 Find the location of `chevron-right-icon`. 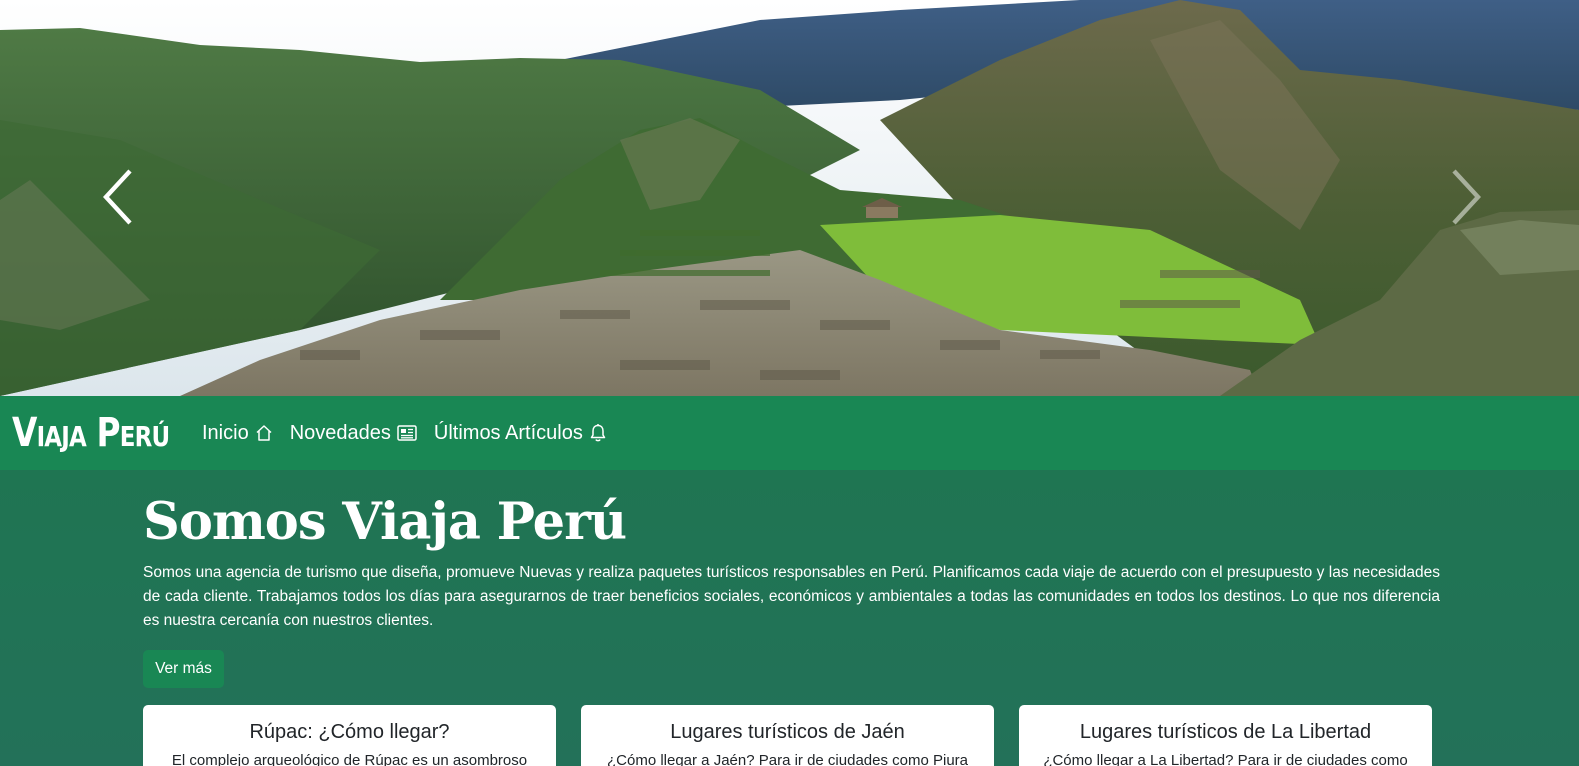

chevron-right-icon is located at coordinates (1466, 197).